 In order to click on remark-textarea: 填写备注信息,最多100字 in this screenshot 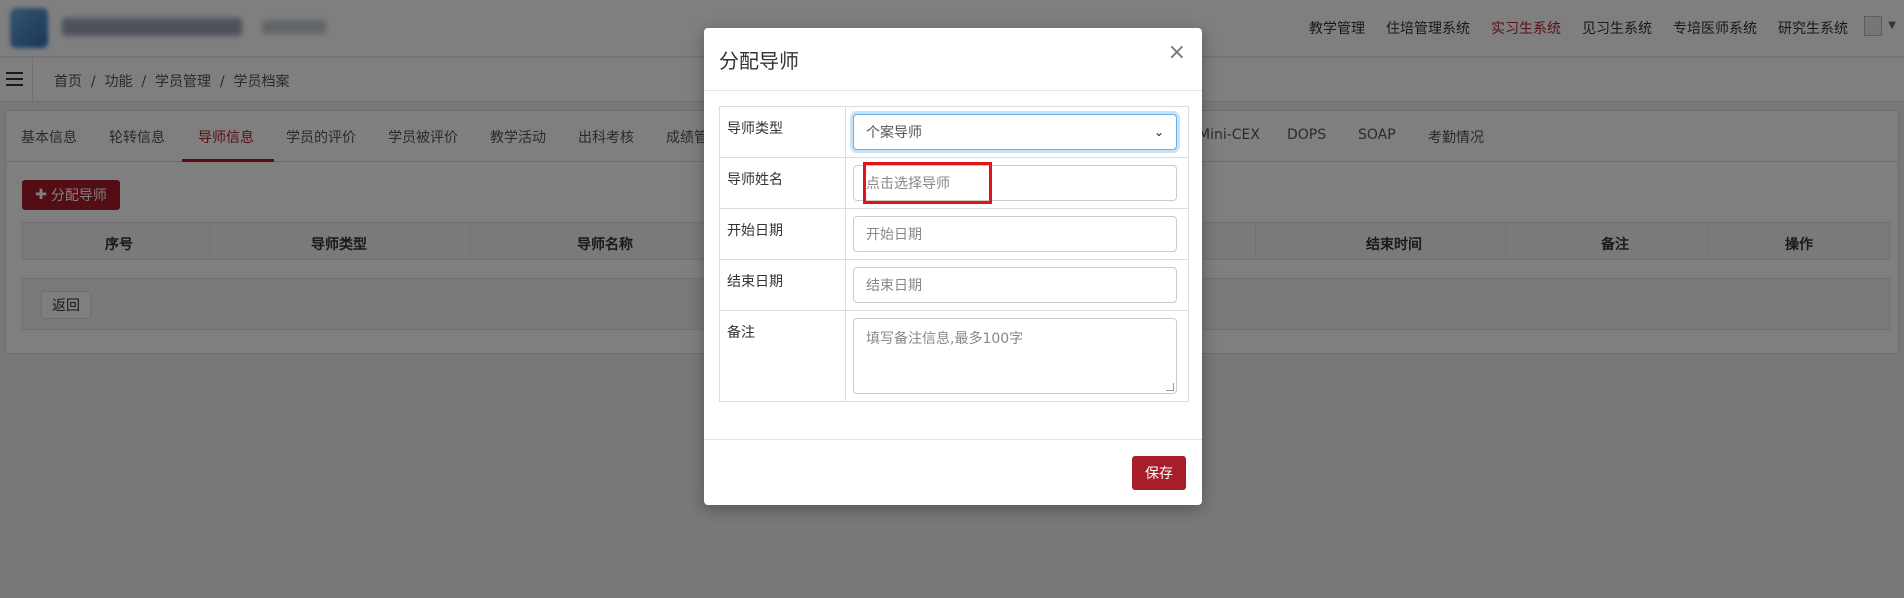, I will do `click(1015, 356)`.